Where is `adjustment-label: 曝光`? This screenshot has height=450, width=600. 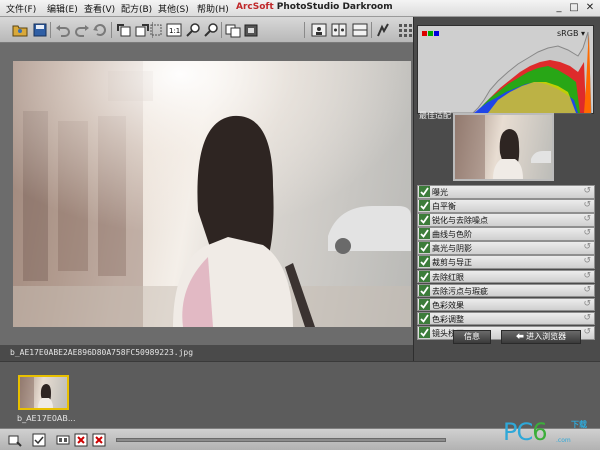 adjustment-label: 曝光 is located at coordinates (440, 192).